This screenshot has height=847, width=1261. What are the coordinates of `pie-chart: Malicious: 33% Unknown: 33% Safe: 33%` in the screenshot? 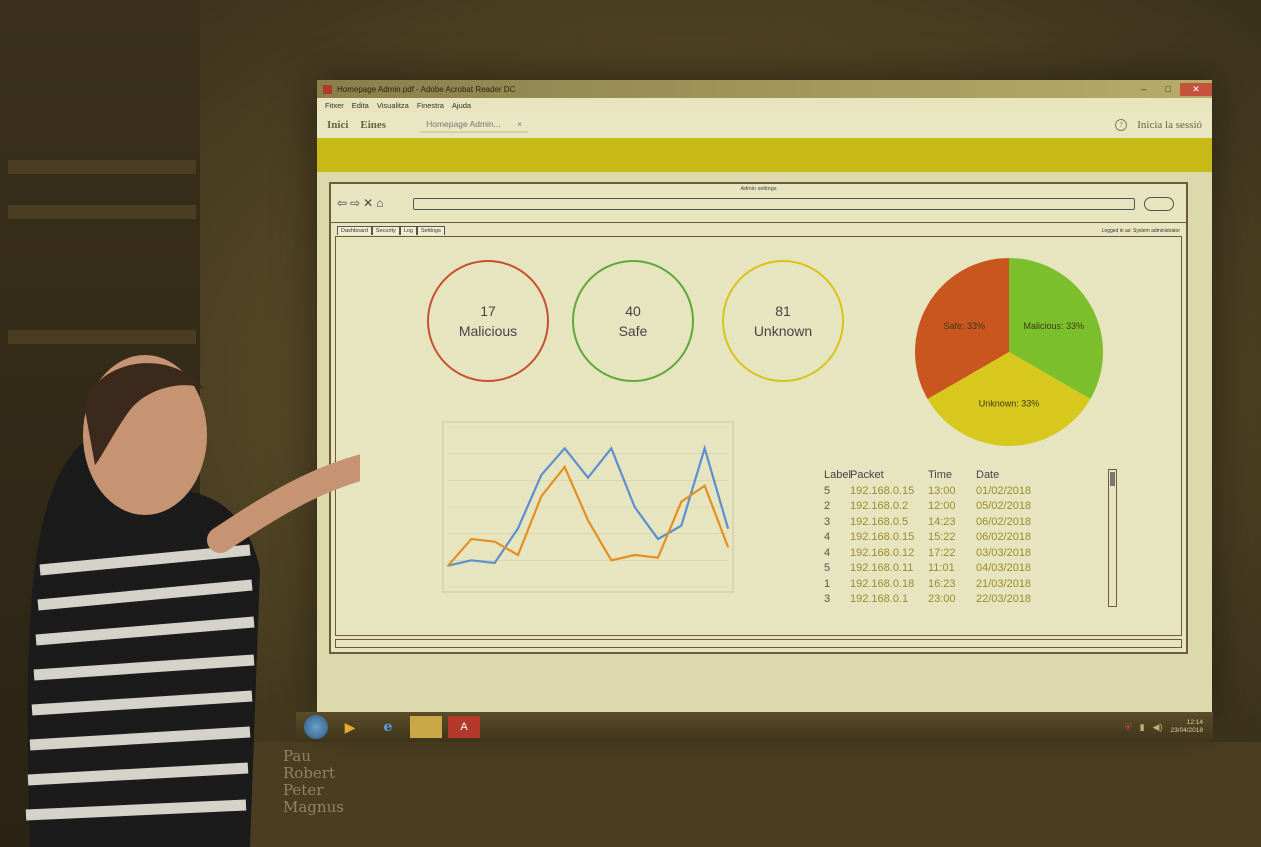 It's located at (1009, 352).